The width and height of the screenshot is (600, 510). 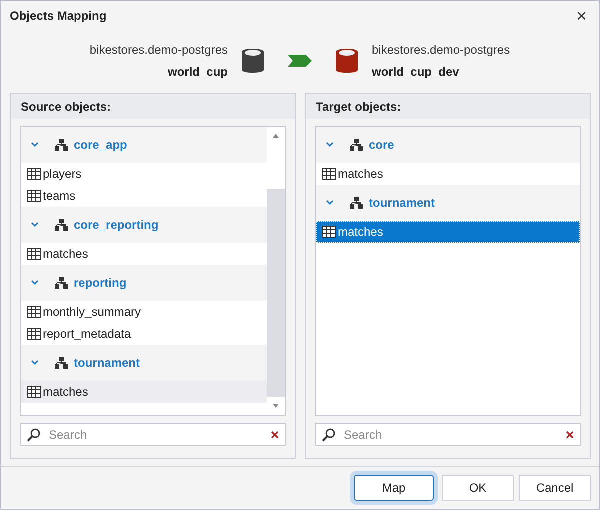 I want to click on close-button: ×, so click(x=581, y=16).